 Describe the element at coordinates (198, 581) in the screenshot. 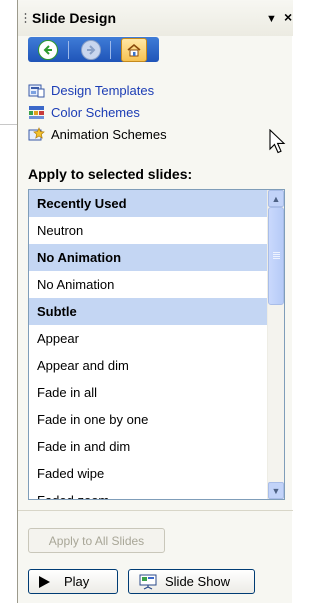

I see `slide-show-button-label: Slide Show` at that location.